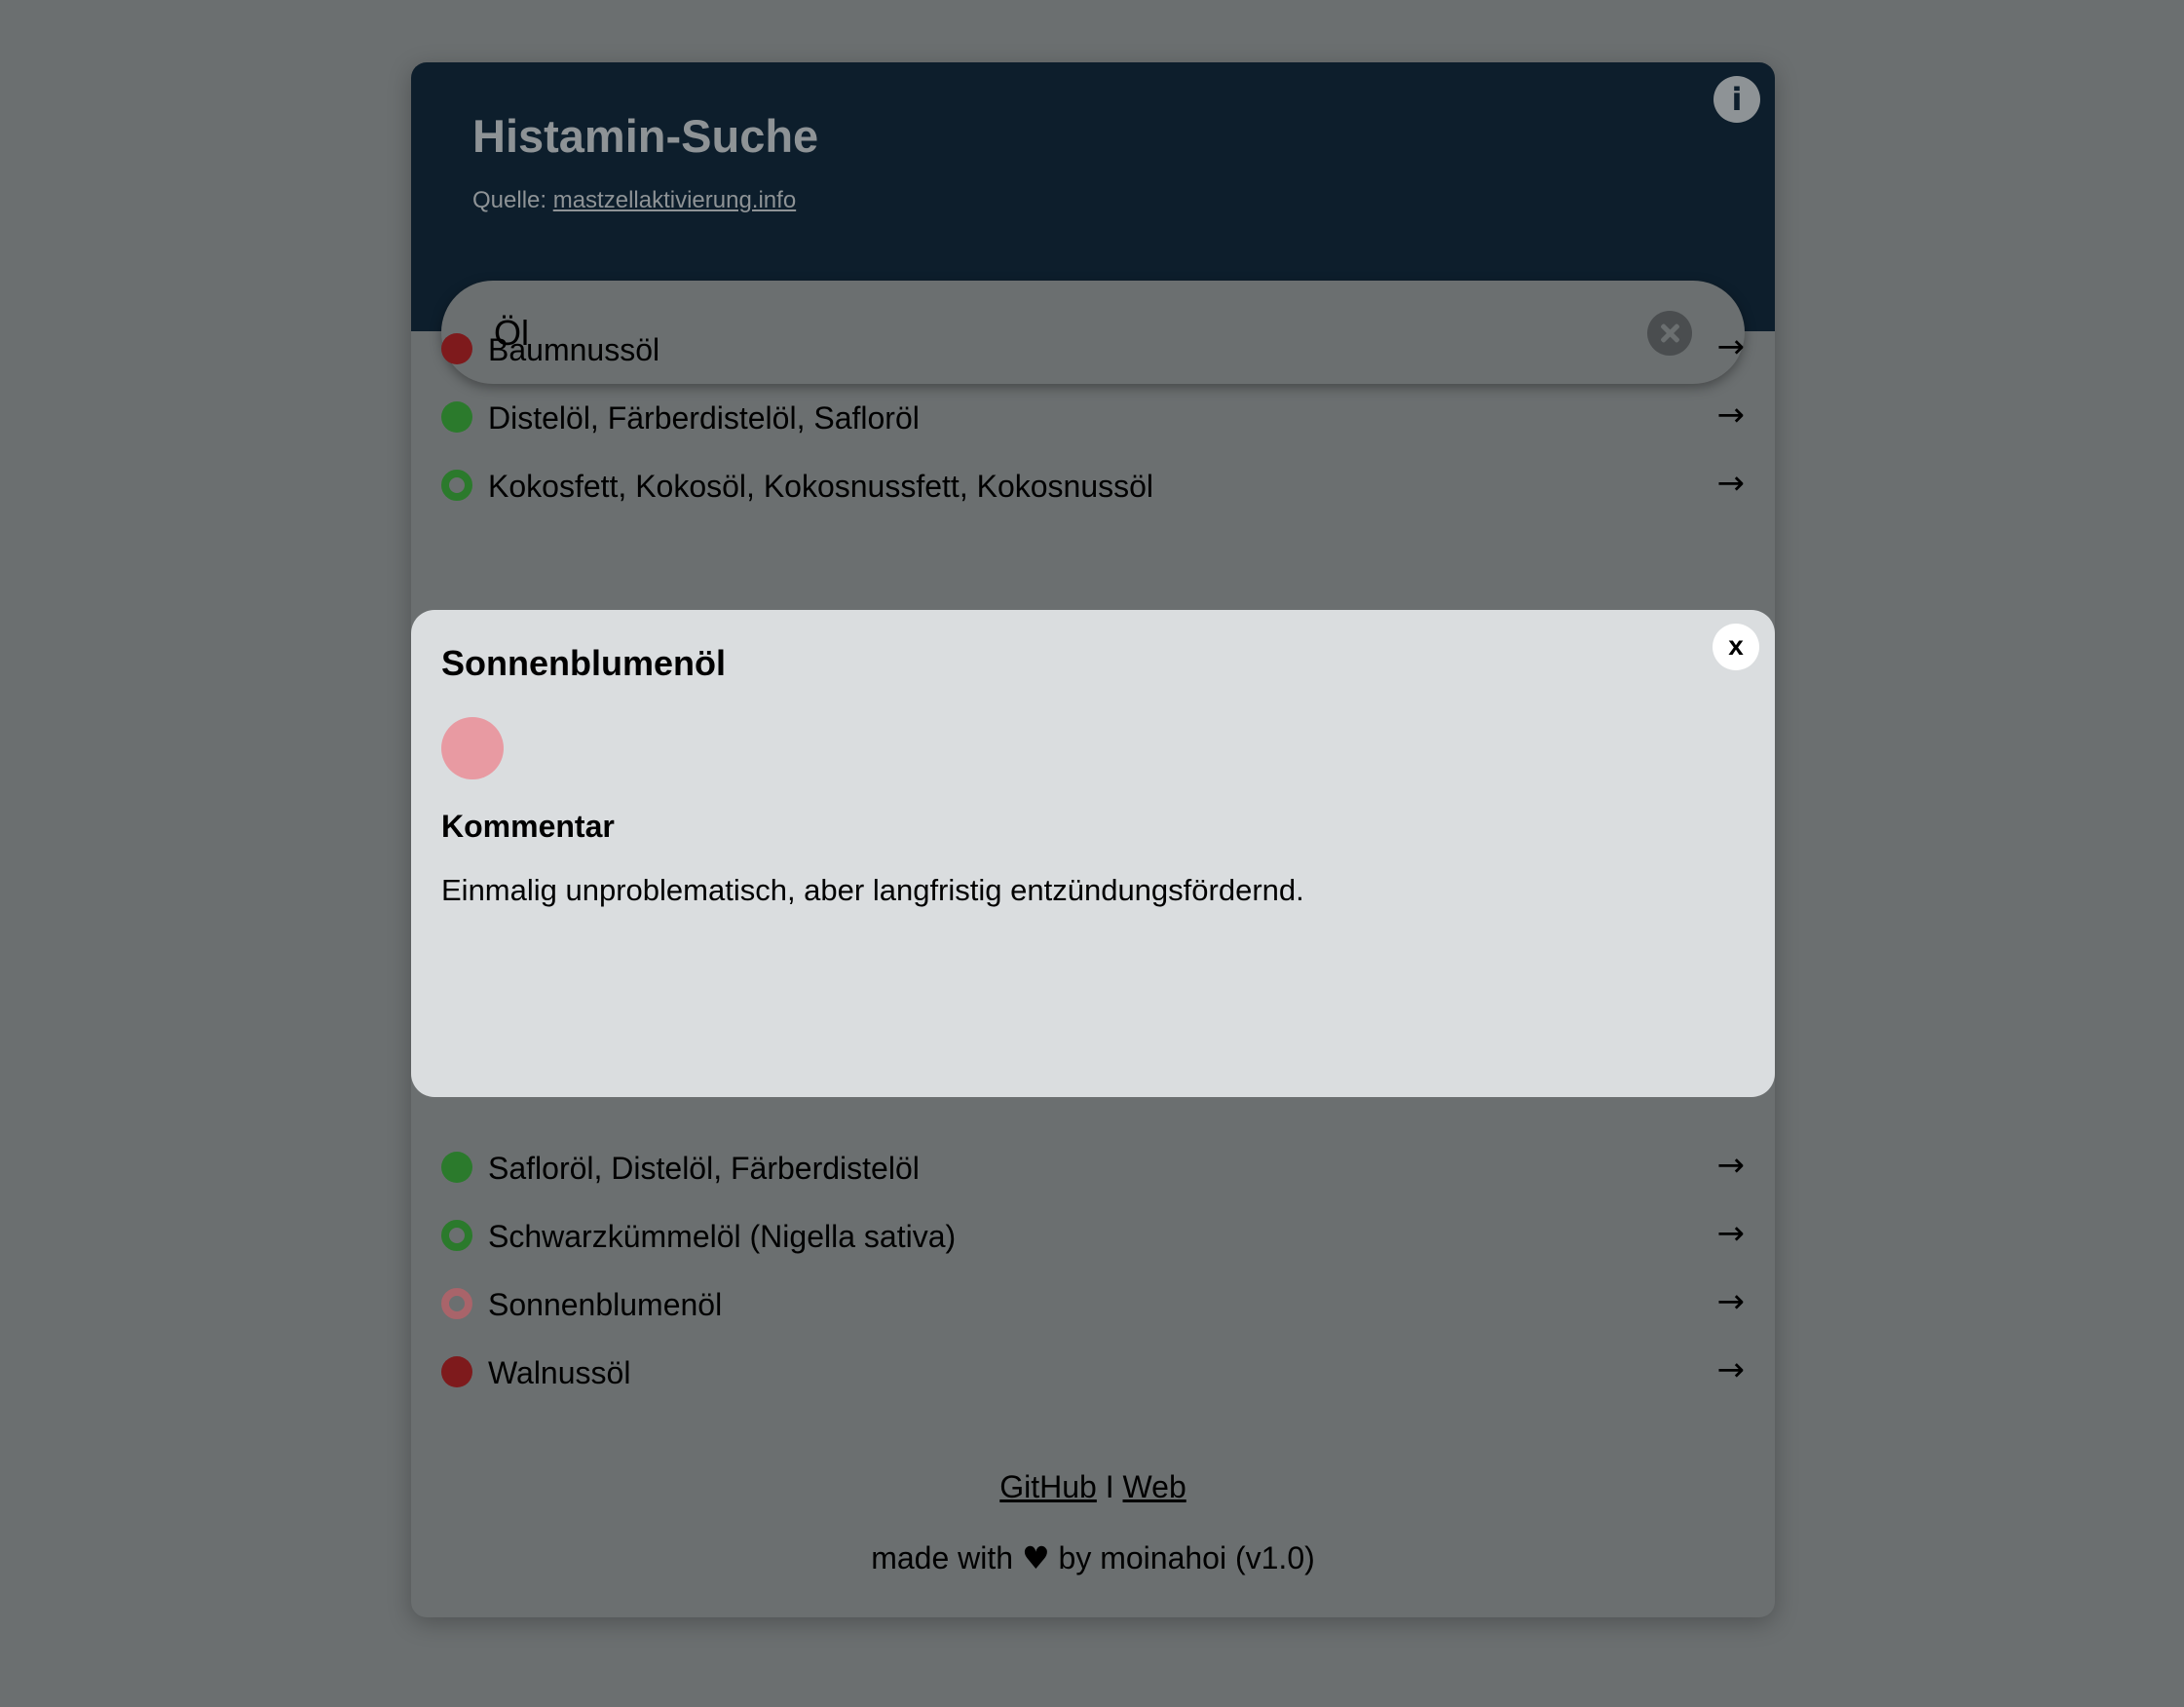 The image size is (2184, 1707). Describe the element at coordinates (1048, 1486) in the screenshot. I see `github-link: GitHub` at that location.